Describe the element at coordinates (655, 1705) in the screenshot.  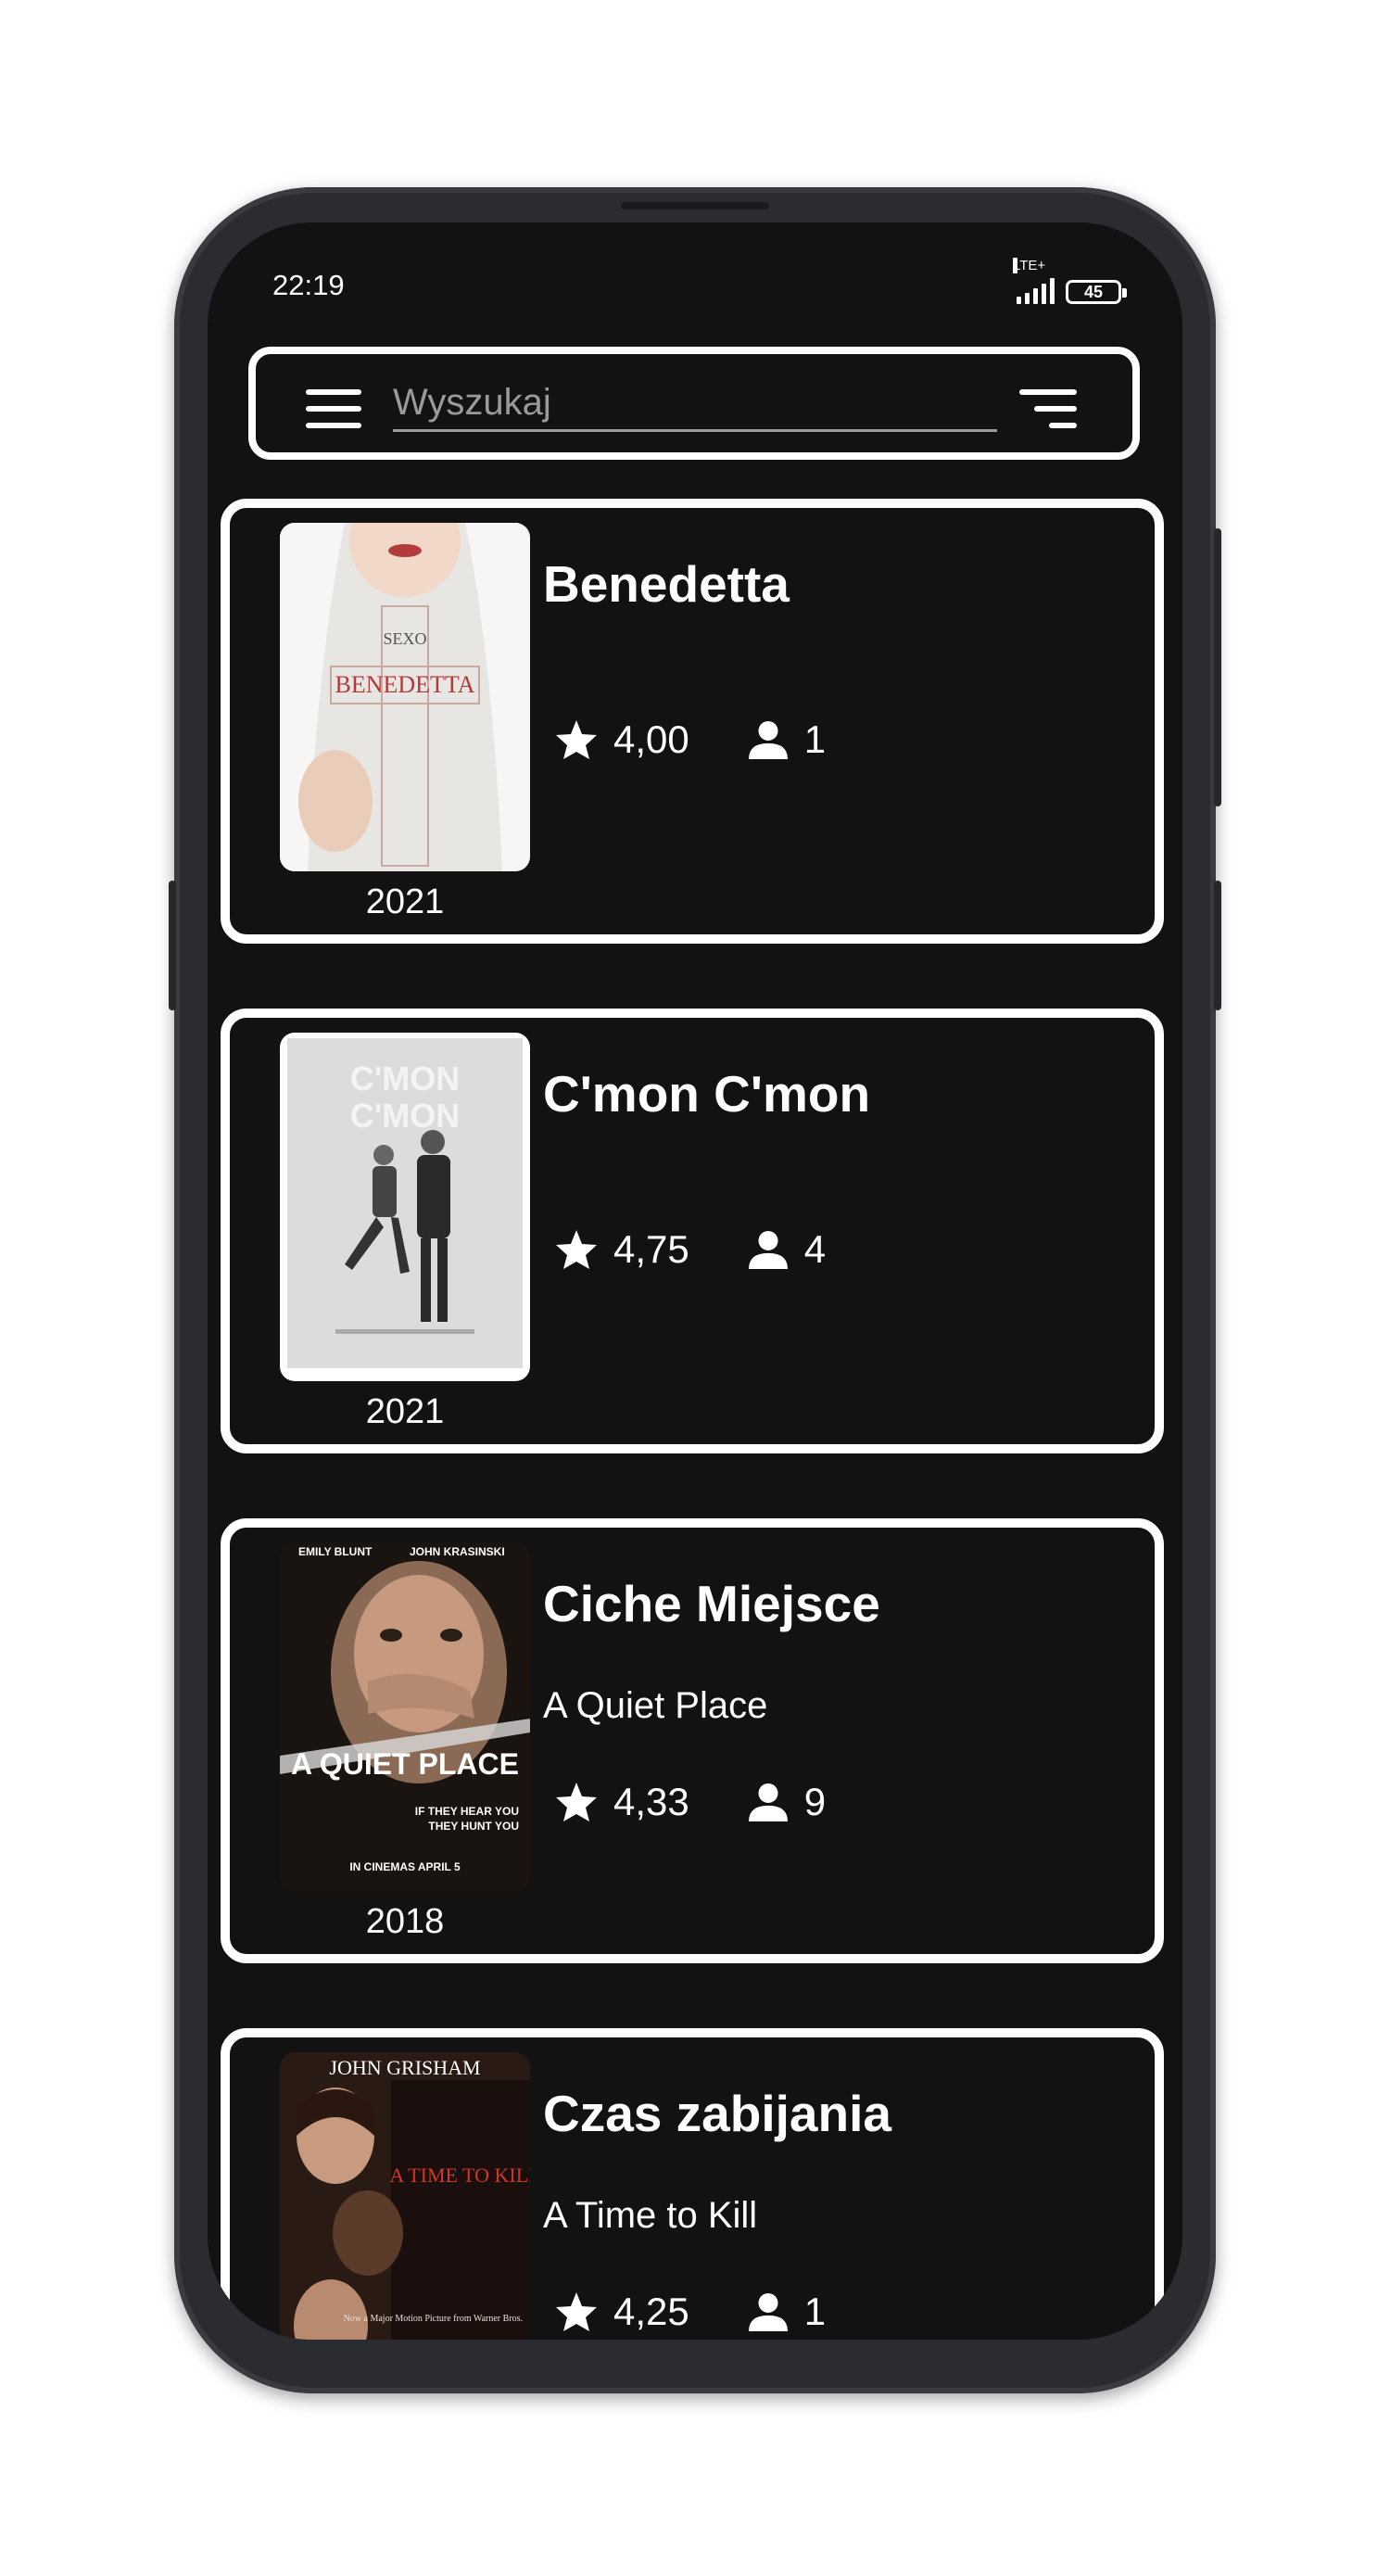
I see `movie-original-title: A Quiet Place` at that location.